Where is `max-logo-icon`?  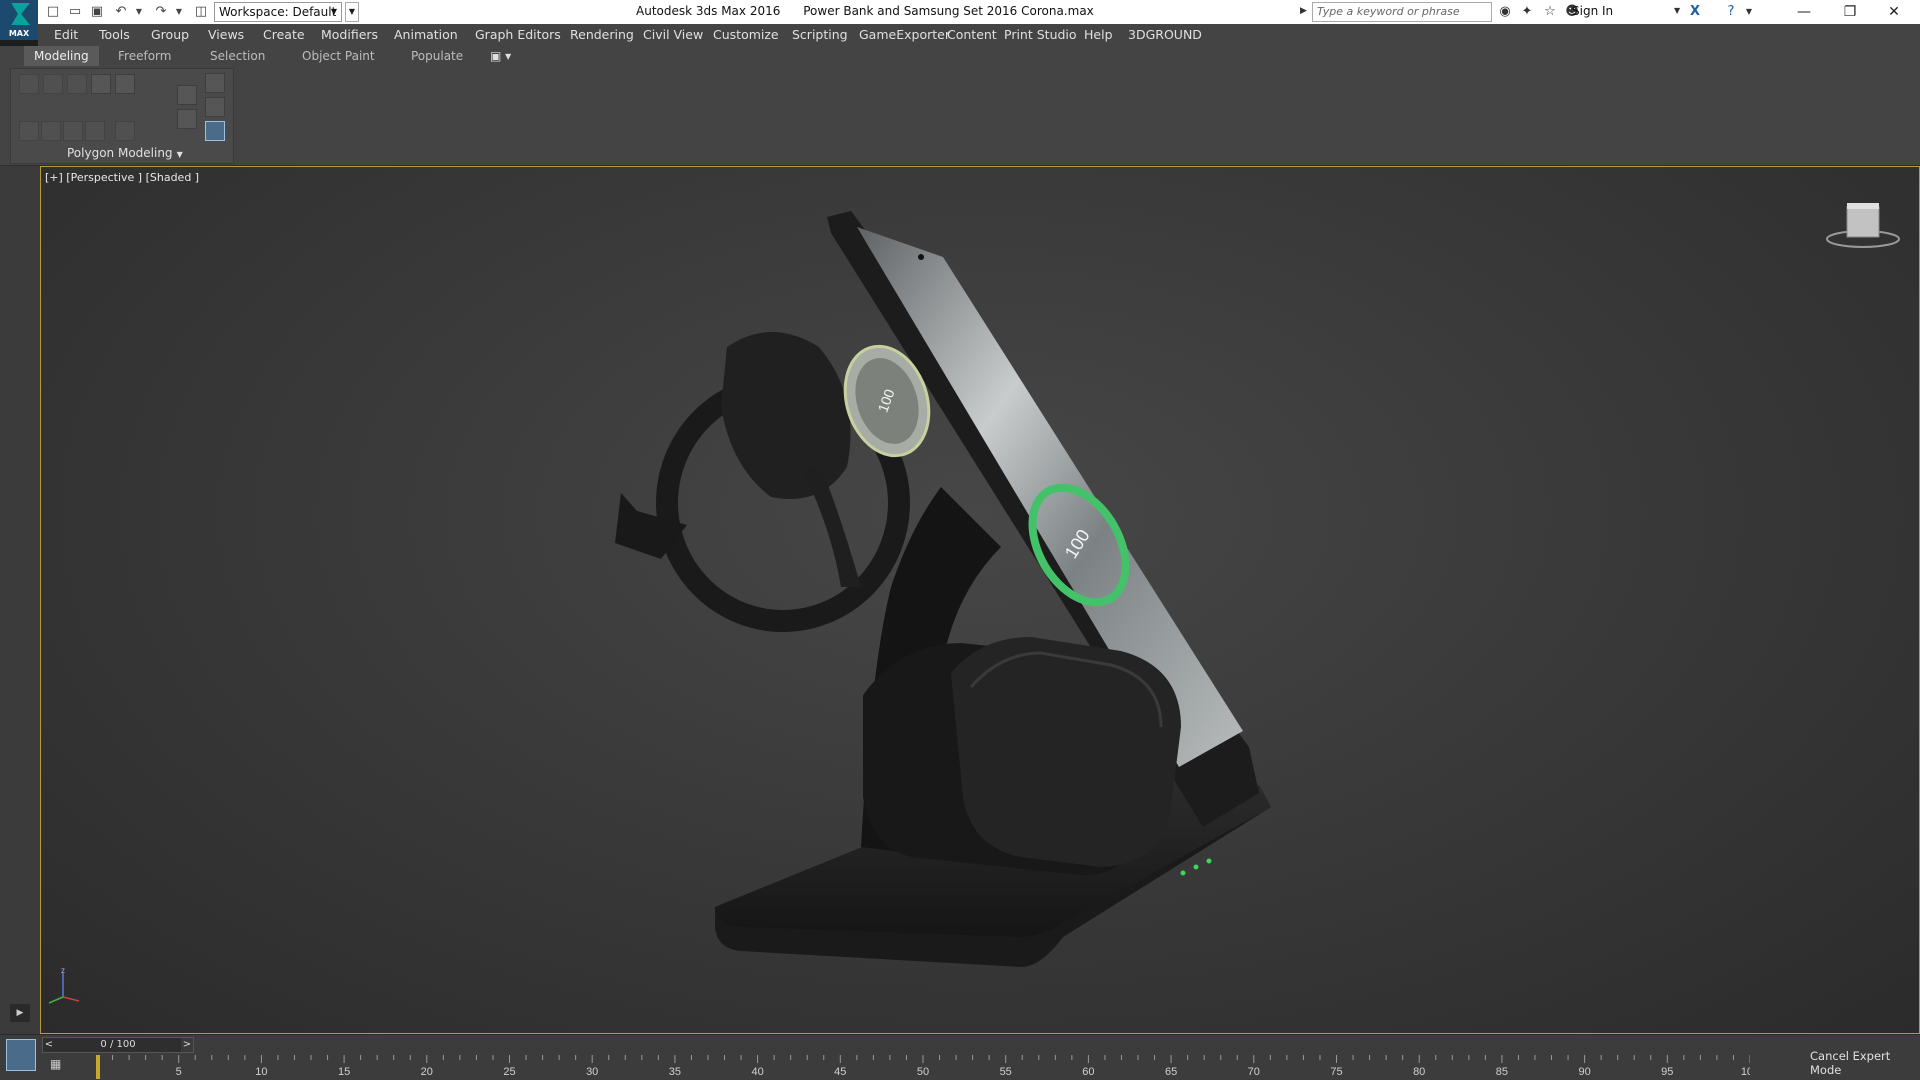
max-logo-icon is located at coordinates (20, 14).